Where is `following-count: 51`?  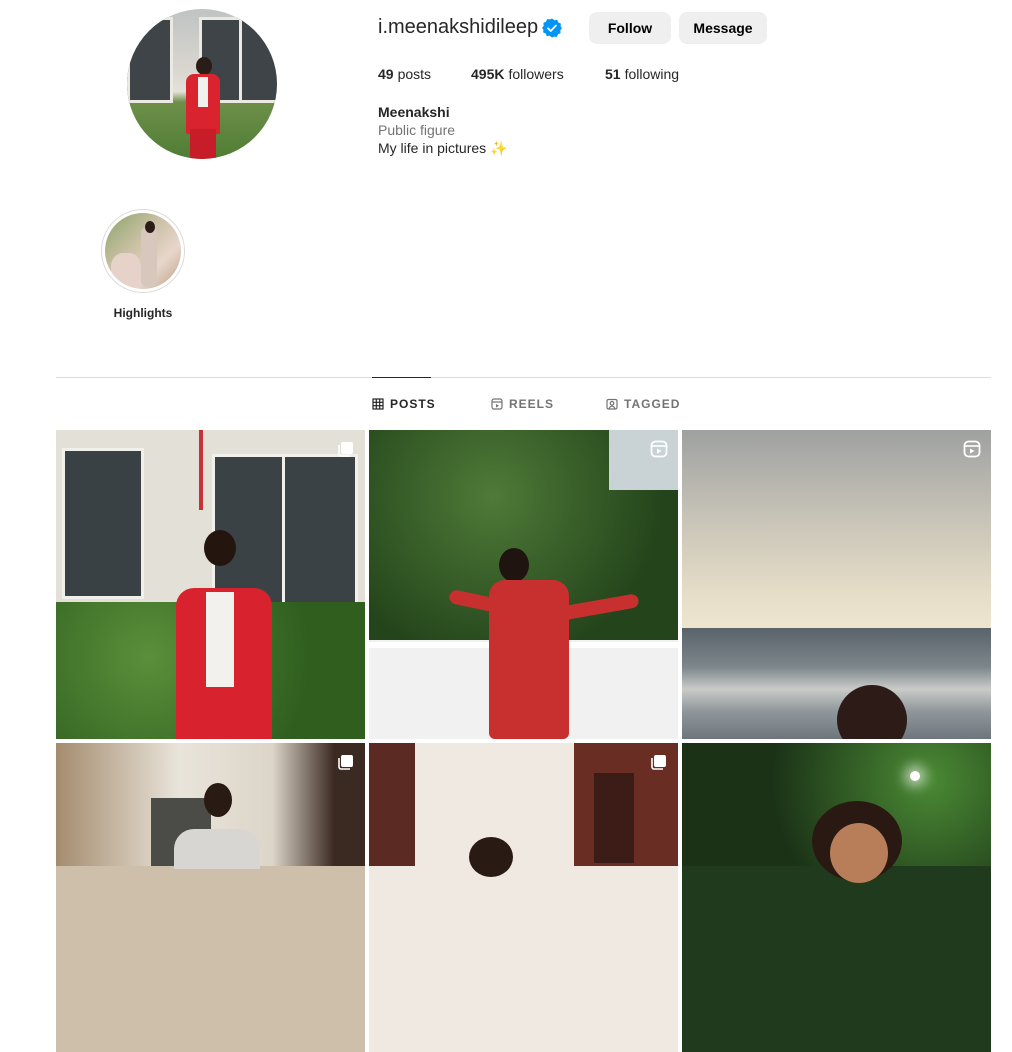 following-count: 51 is located at coordinates (613, 74).